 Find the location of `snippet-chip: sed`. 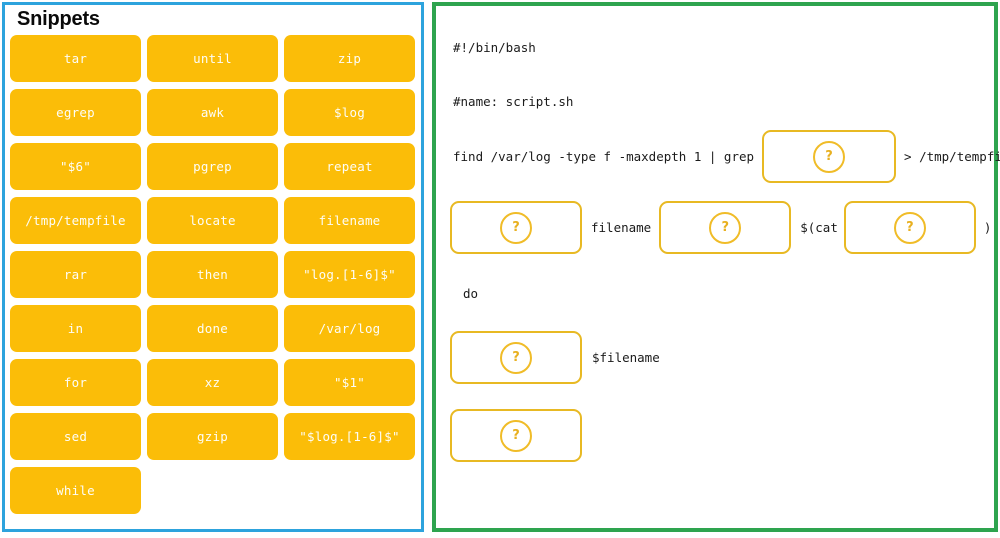

snippet-chip: sed is located at coordinates (75, 436).